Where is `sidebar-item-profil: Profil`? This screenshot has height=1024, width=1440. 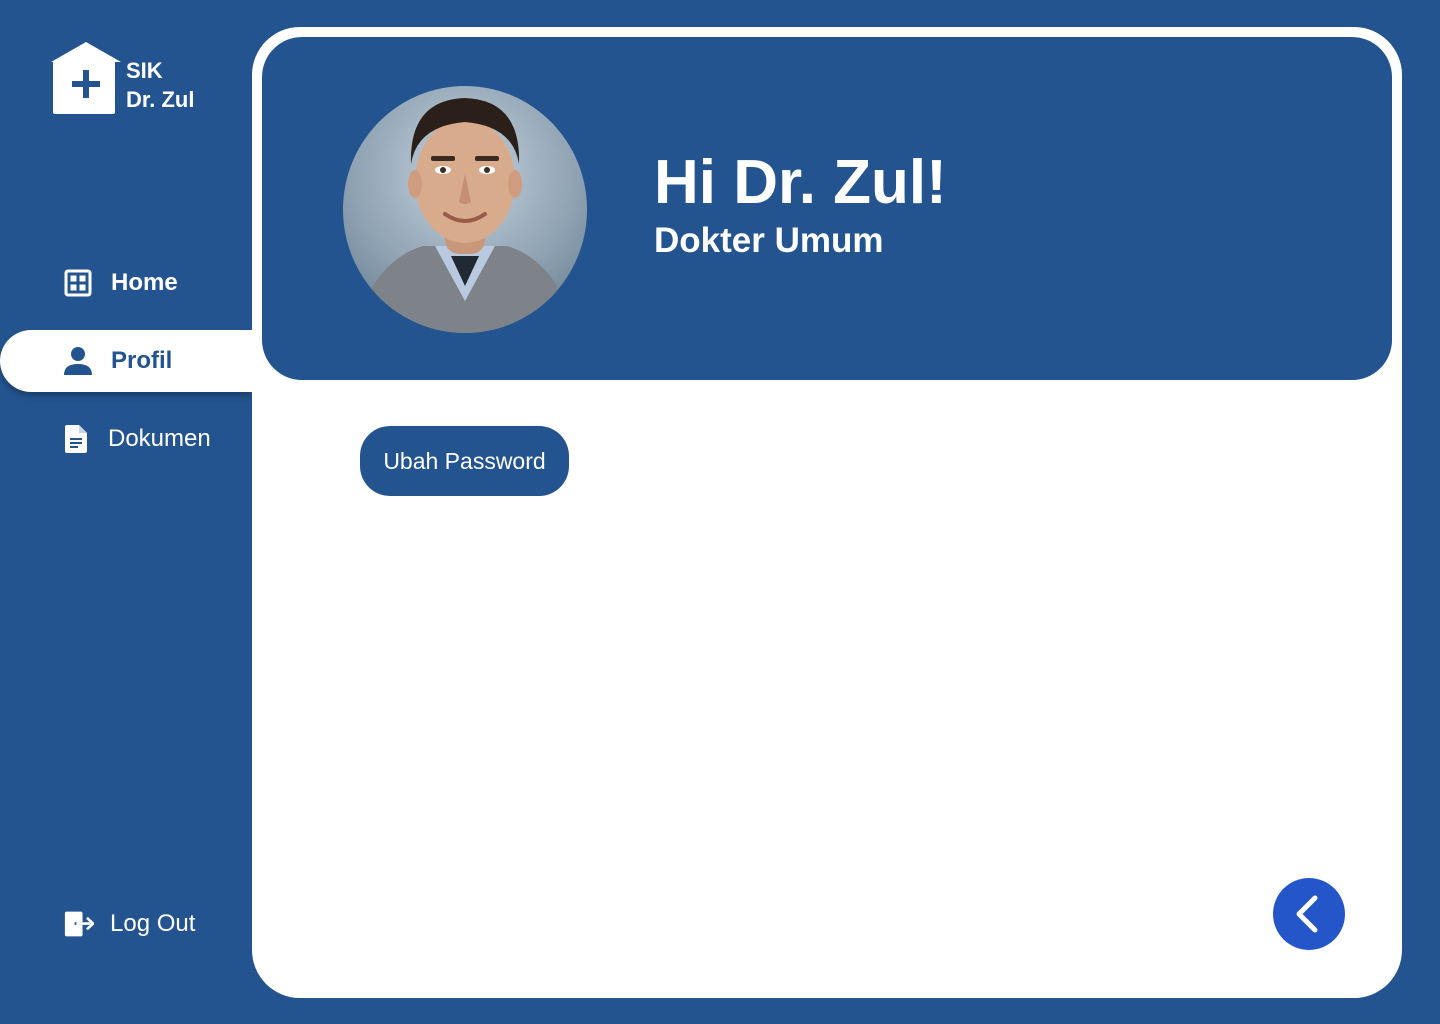
sidebar-item-profil: Profil is located at coordinates (126, 361).